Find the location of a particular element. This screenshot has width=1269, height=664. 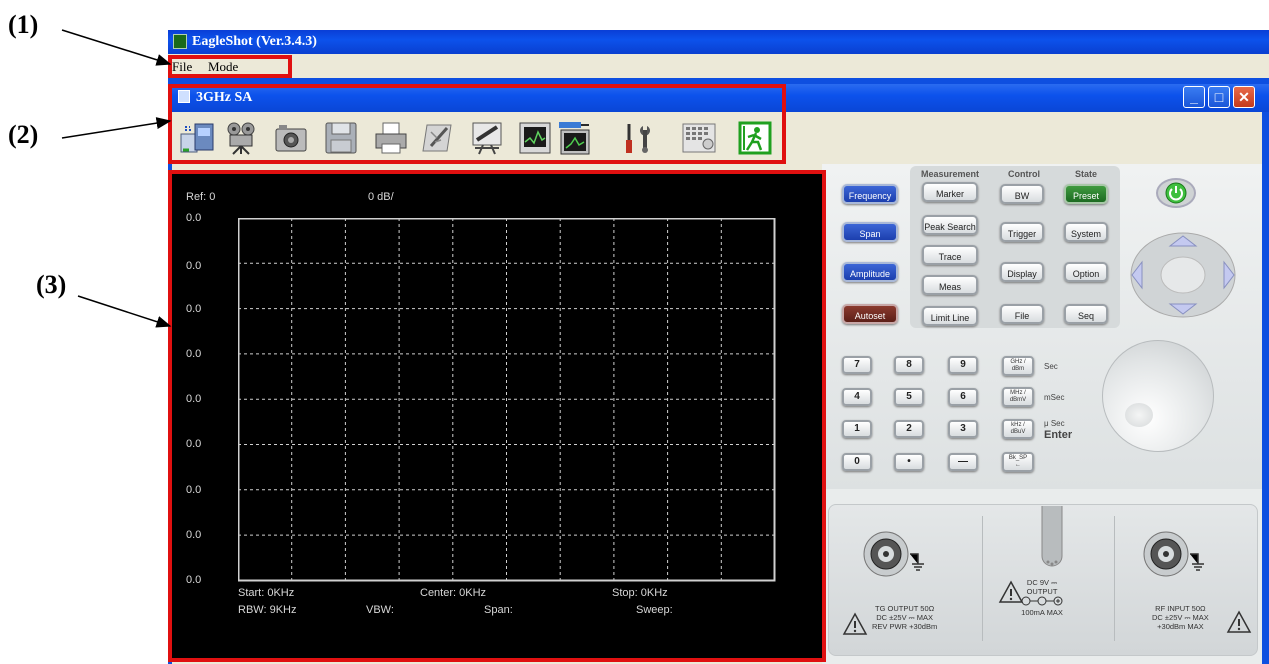

peak-search-button: Peak Search is located at coordinates (950, 225).